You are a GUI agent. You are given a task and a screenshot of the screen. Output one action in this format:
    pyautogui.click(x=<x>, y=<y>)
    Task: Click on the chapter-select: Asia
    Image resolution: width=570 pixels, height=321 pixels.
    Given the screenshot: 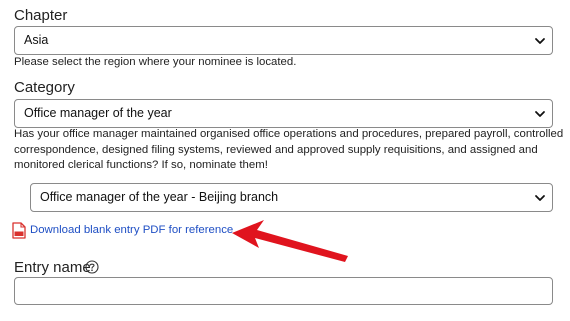 What is the action you would take?
    pyautogui.click(x=283, y=40)
    